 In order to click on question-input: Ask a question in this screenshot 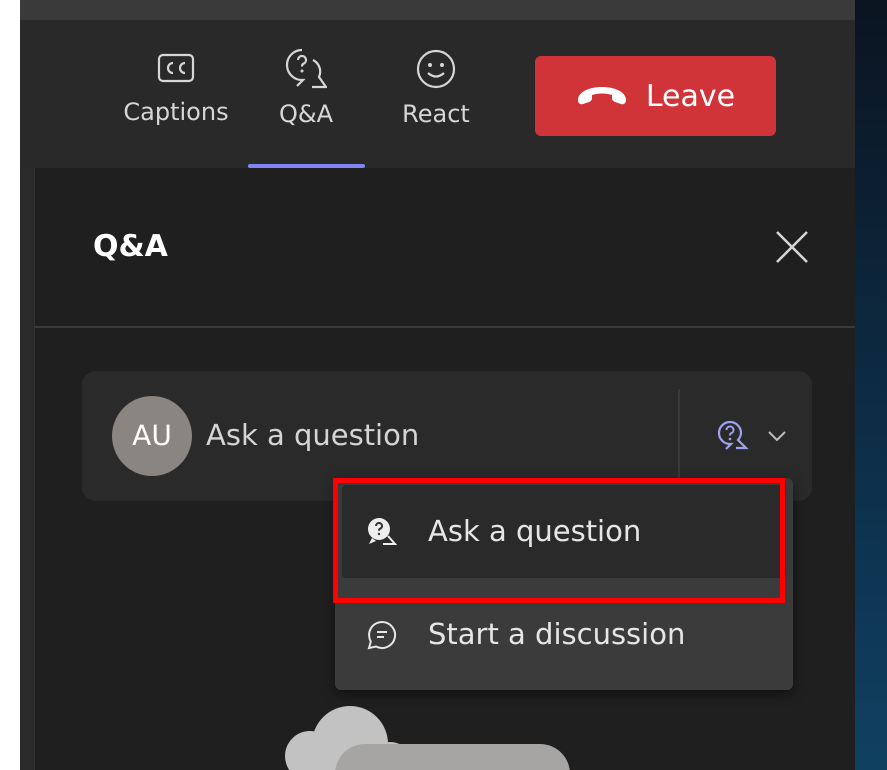, I will do `click(424, 436)`.